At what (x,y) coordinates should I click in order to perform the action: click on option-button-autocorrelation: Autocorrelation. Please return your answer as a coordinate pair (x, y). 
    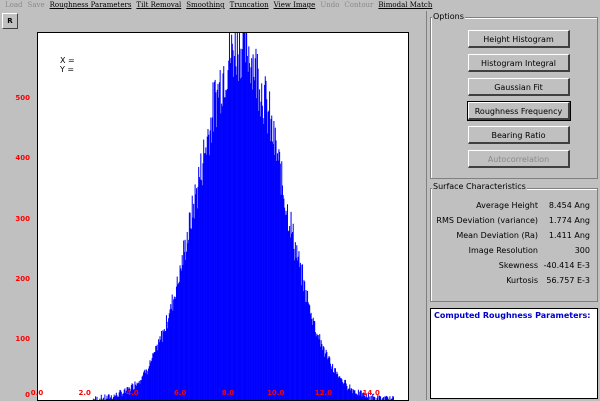
    Looking at the image, I should click on (519, 159).